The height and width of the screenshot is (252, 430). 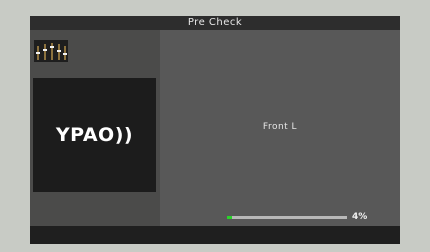 What do you see at coordinates (287, 217) in the screenshot?
I see `progress-bar` at bounding box center [287, 217].